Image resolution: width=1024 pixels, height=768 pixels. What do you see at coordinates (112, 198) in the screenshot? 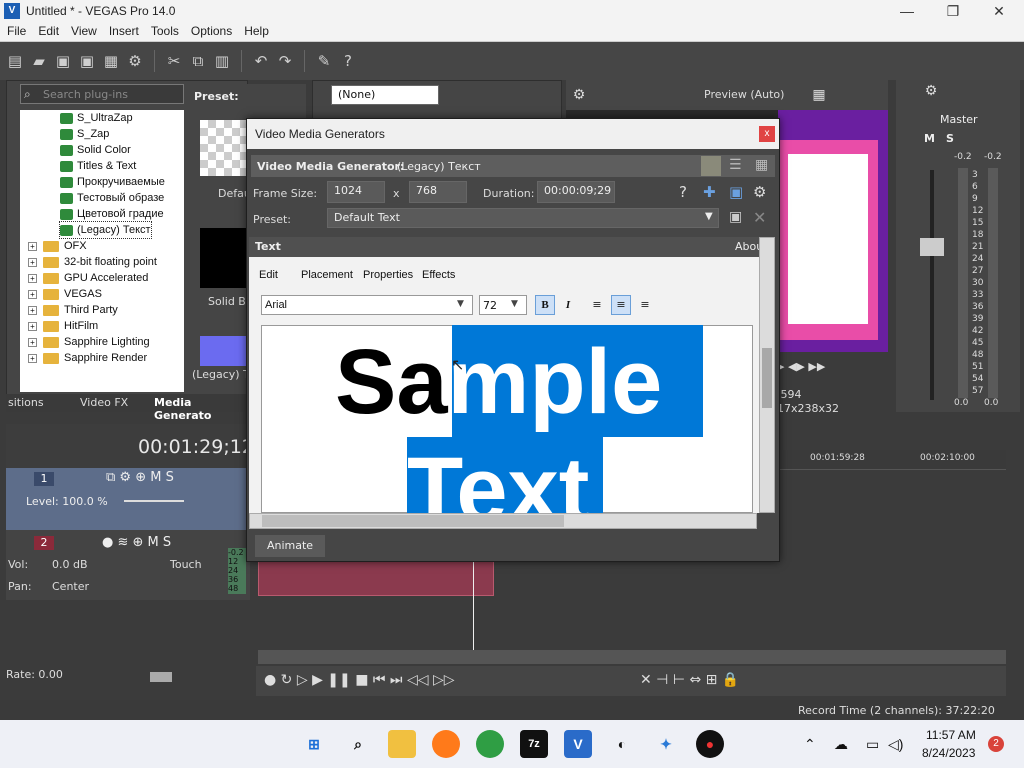
I see `tree-item: Тестовый образе` at bounding box center [112, 198].